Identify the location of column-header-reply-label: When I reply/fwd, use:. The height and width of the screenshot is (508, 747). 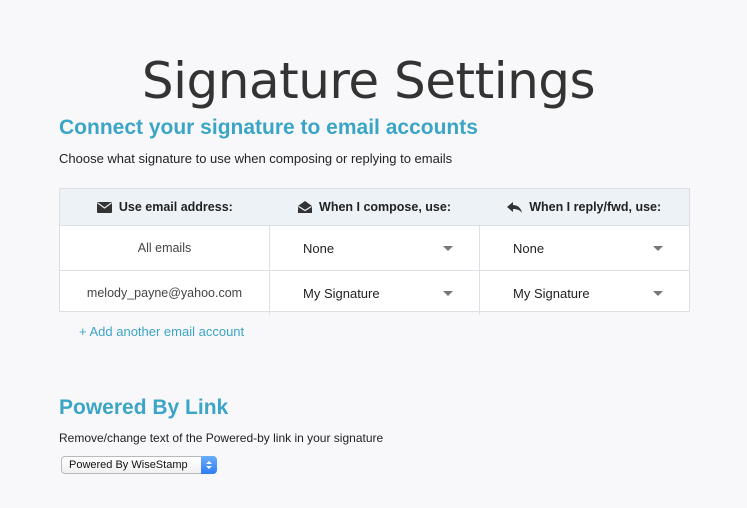
(595, 207).